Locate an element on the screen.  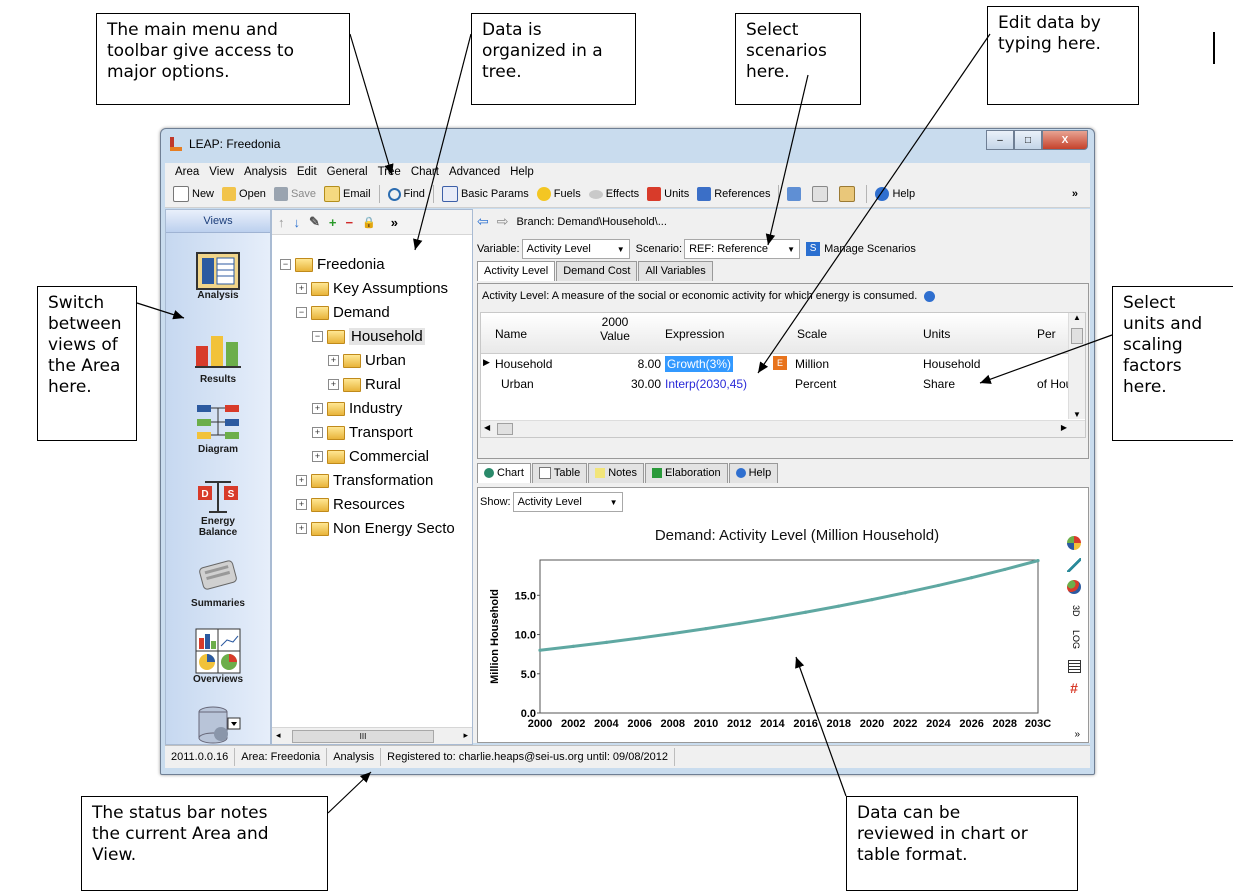
toolbar-overflow-button: » is located at coordinates (1075, 194).